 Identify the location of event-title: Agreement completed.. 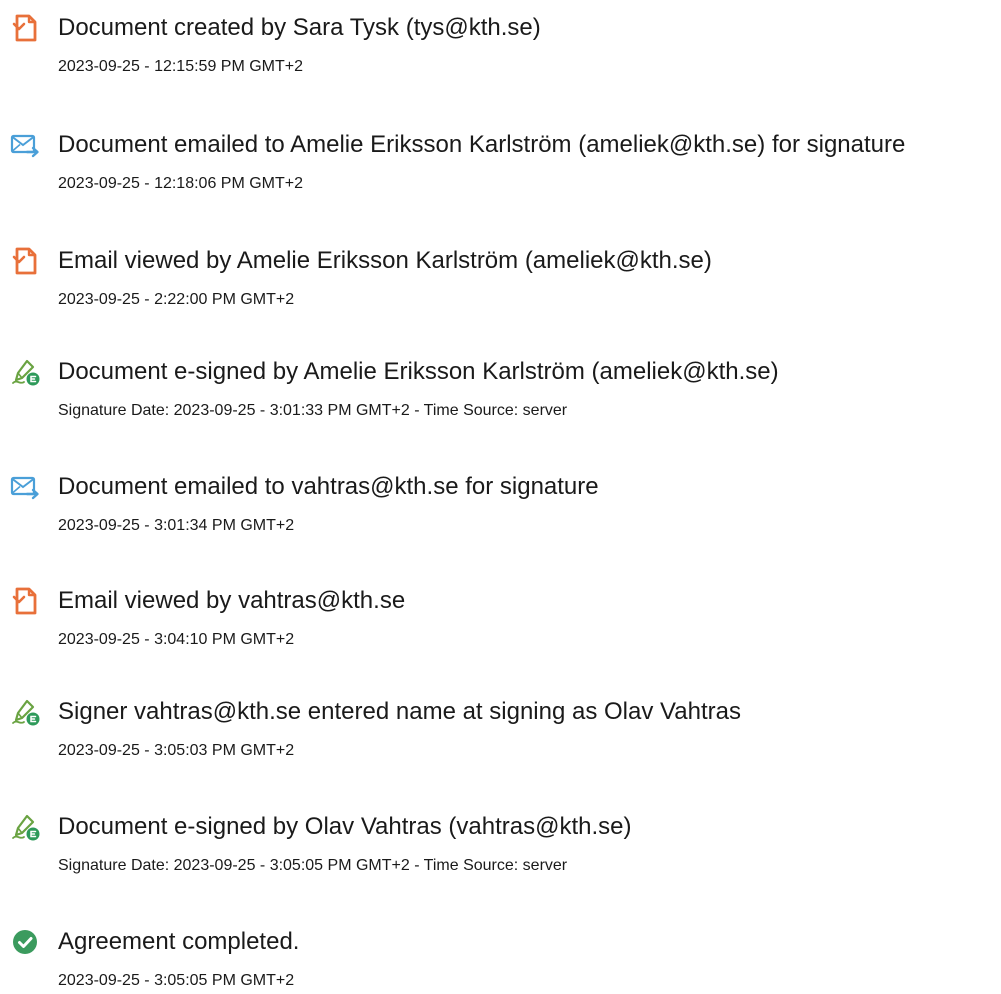
(179, 941).